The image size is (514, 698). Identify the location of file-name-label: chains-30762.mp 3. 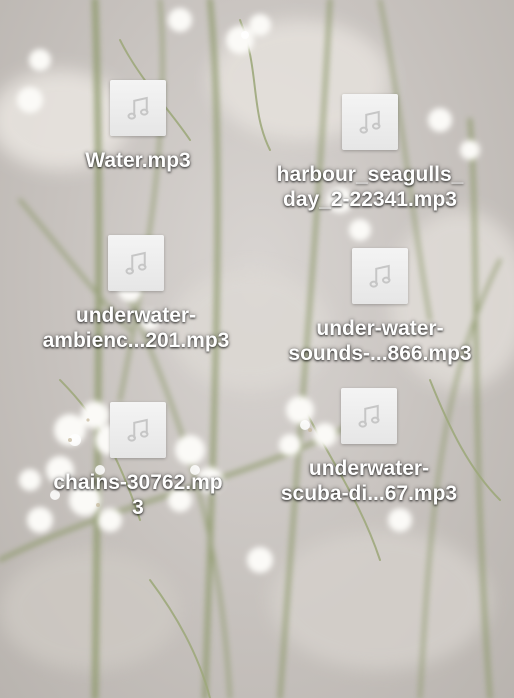
(137, 495).